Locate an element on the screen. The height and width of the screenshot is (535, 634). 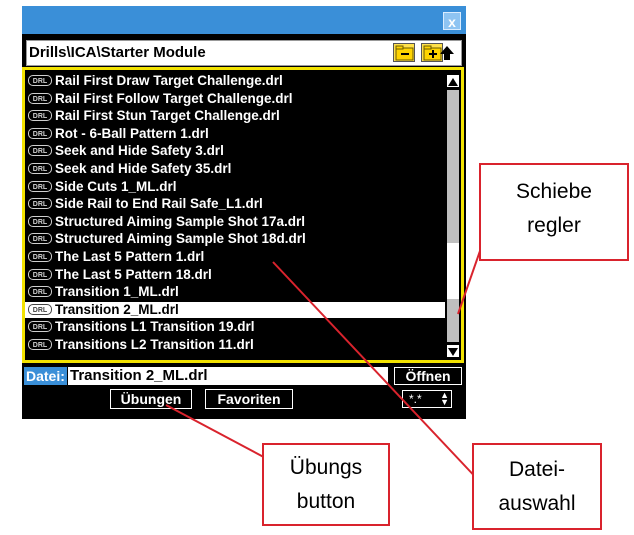
file-select-callout-line2: auswahl is located at coordinates (537, 503).